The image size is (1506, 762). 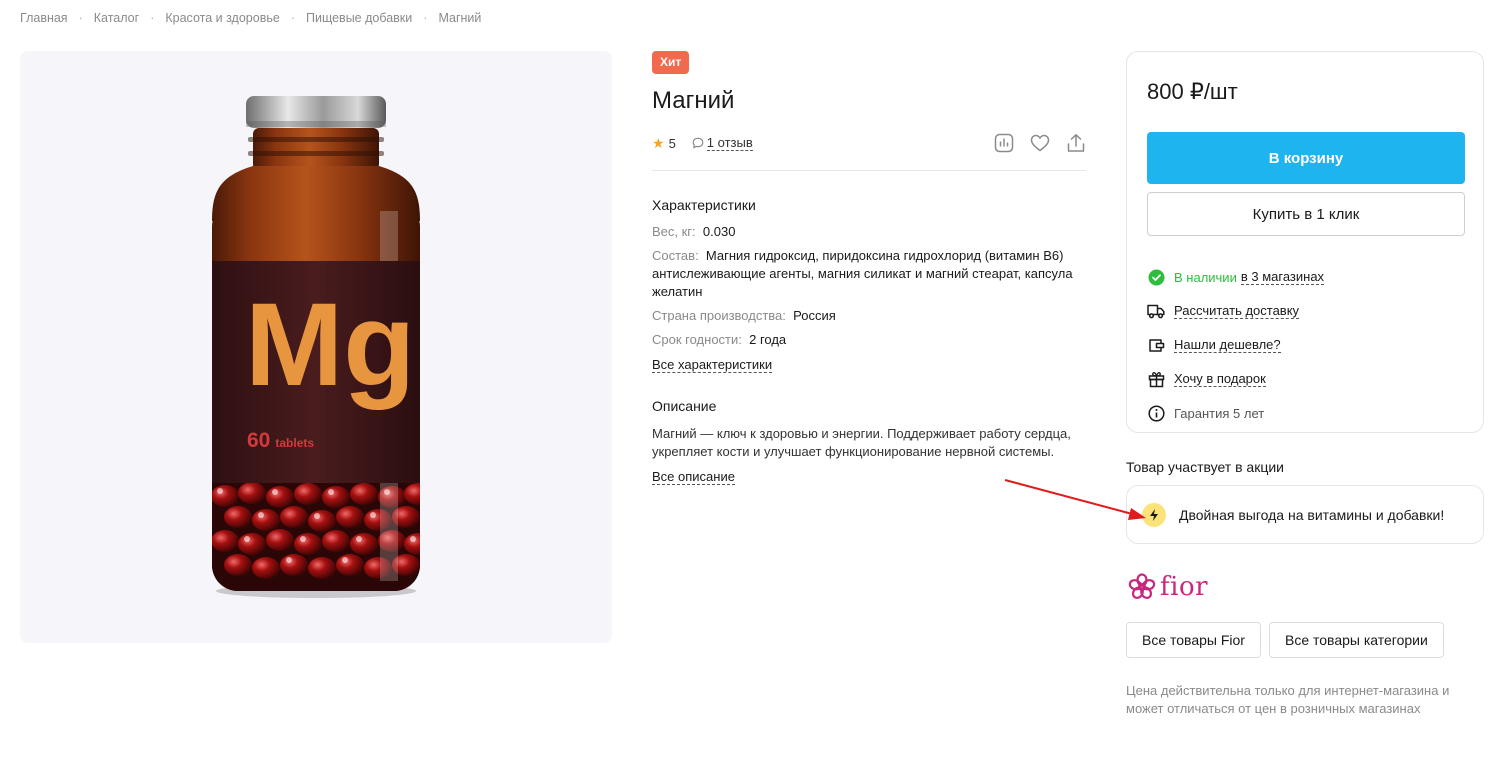 What do you see at coordinates (1305, 413) in the screenshot?
I see `warranty-row: Гарантия 5 лет` at bounding box center [1305, 413].